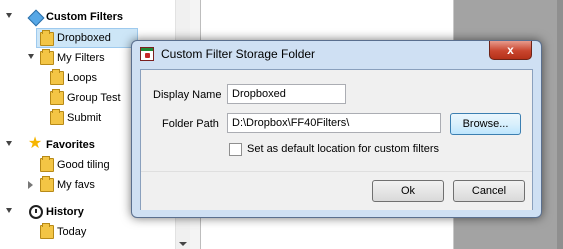  Describe the element at coordinates (30, 185) in the screenshot. I see `collapsed-expand-icon` at that location.